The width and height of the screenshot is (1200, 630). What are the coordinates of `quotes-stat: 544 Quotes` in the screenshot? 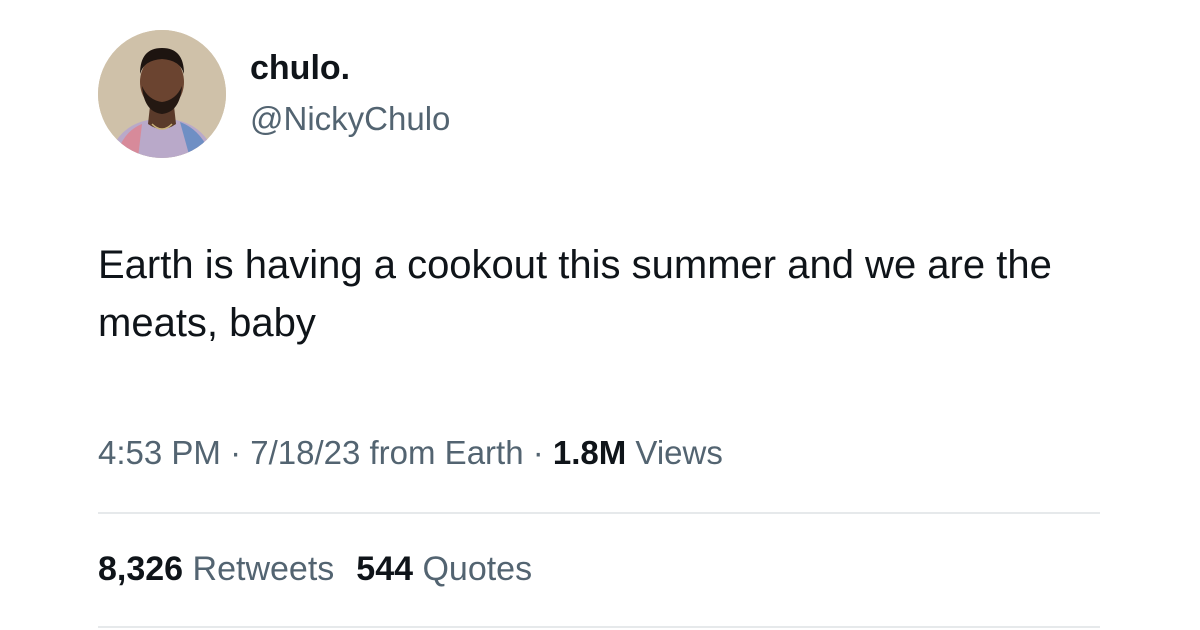 It's located at (444, 569).